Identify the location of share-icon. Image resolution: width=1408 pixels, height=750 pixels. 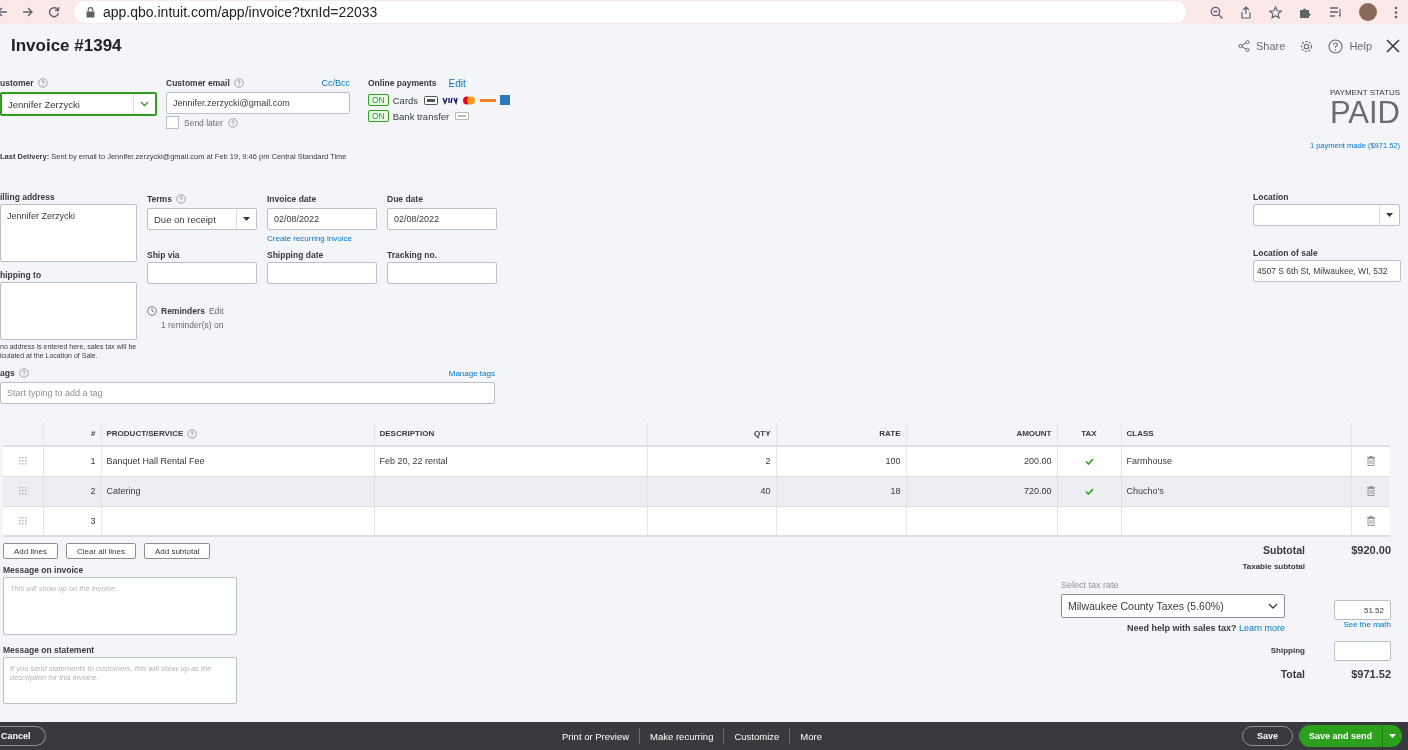
(1244, 46).